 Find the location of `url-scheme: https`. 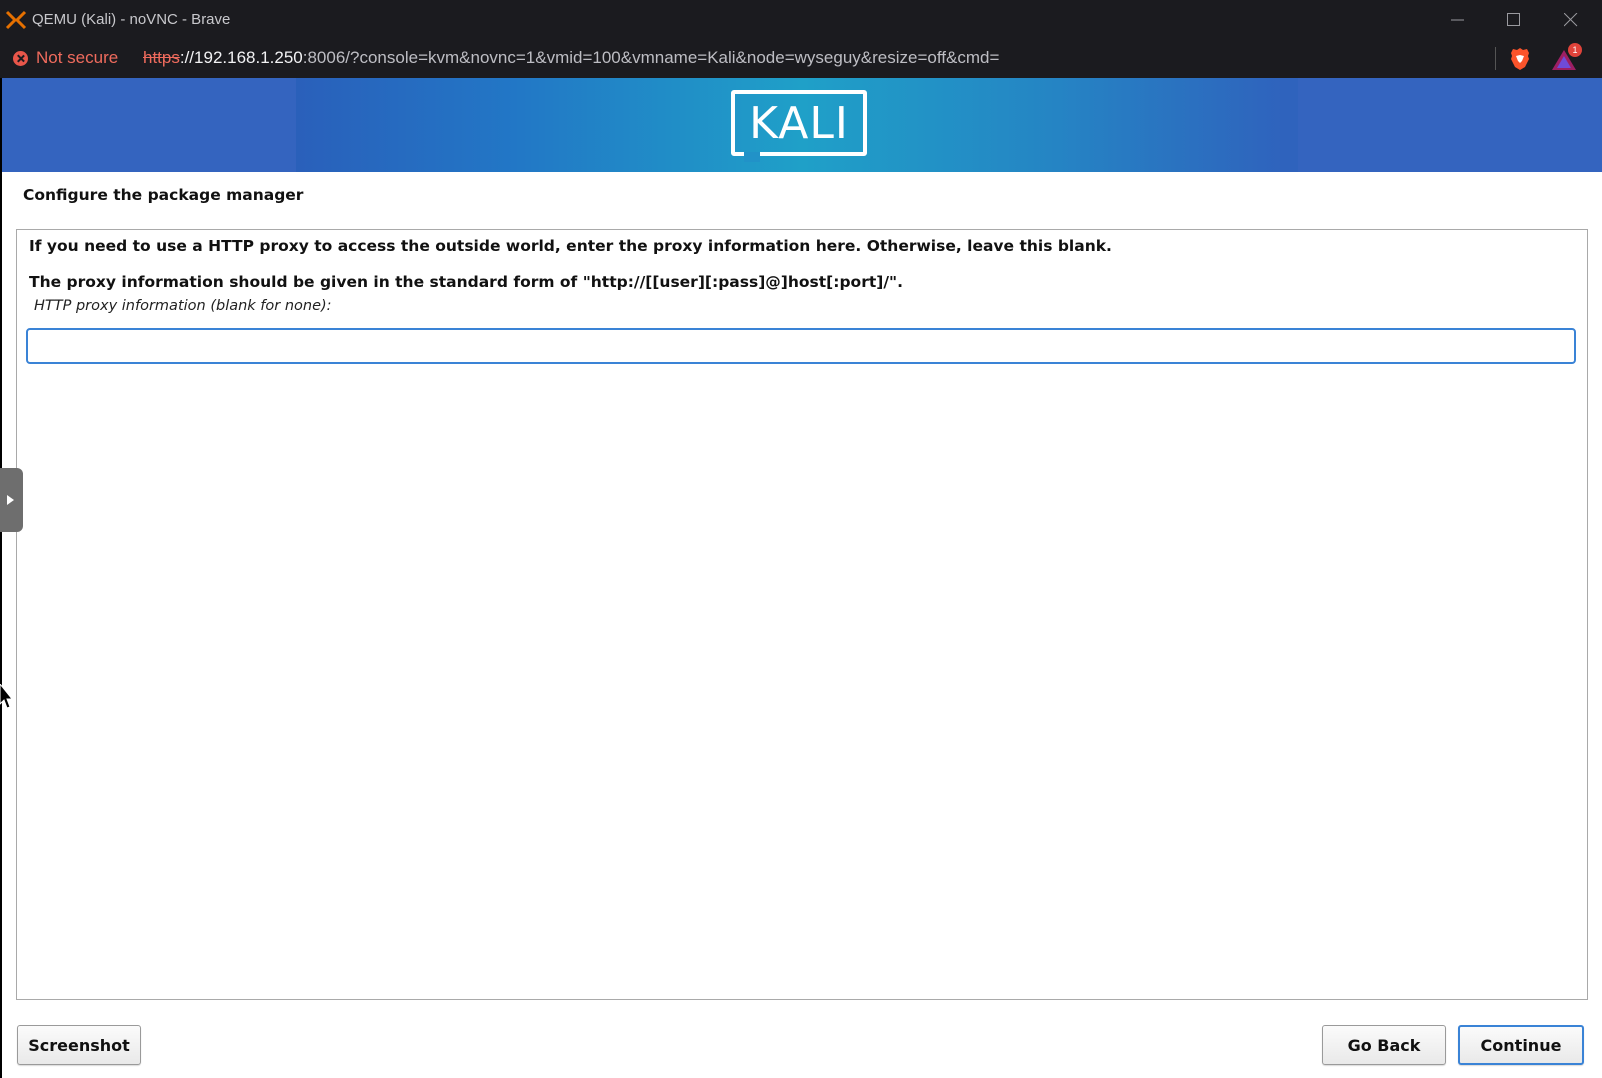

url-scheme: https is located at coordinates (161, 57).